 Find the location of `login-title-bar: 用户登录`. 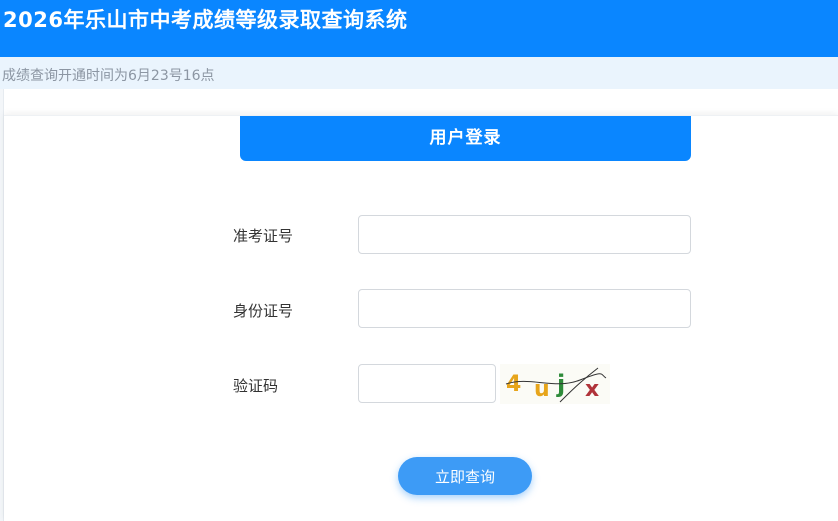

login-title-bar: 用户登录 is located at coordinates (465, 138).